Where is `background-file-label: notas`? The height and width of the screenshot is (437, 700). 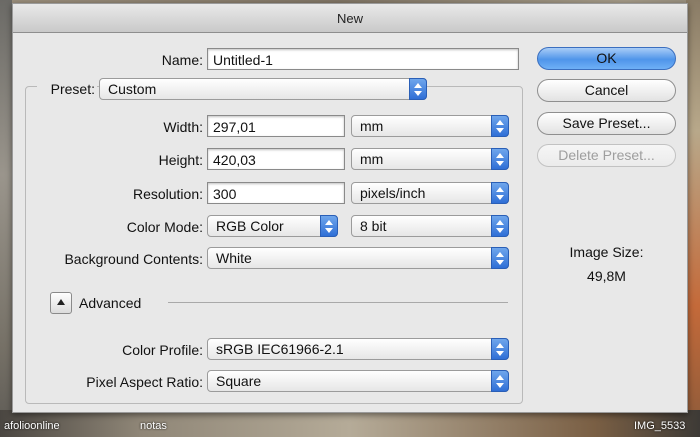
background-file-label: notas is located at coordinates (153, 426).